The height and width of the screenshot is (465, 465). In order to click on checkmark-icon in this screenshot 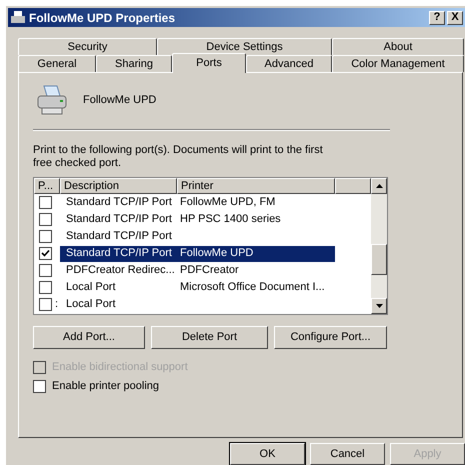, I will do `click(45, 253)`.